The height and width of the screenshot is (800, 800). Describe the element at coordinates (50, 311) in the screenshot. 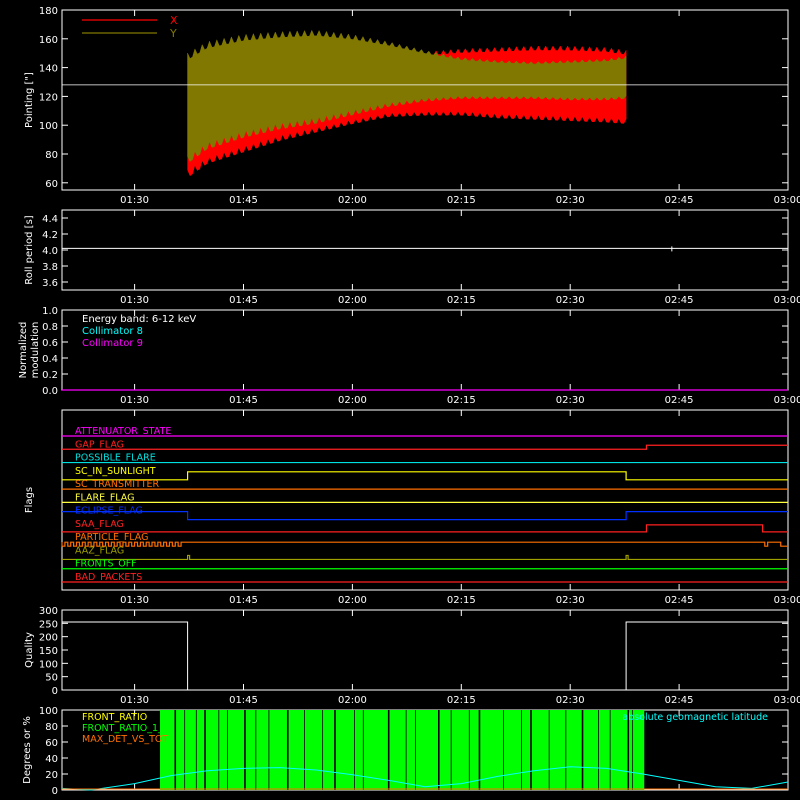

I see `modulation-y-tick-label: 1.0` at that location.